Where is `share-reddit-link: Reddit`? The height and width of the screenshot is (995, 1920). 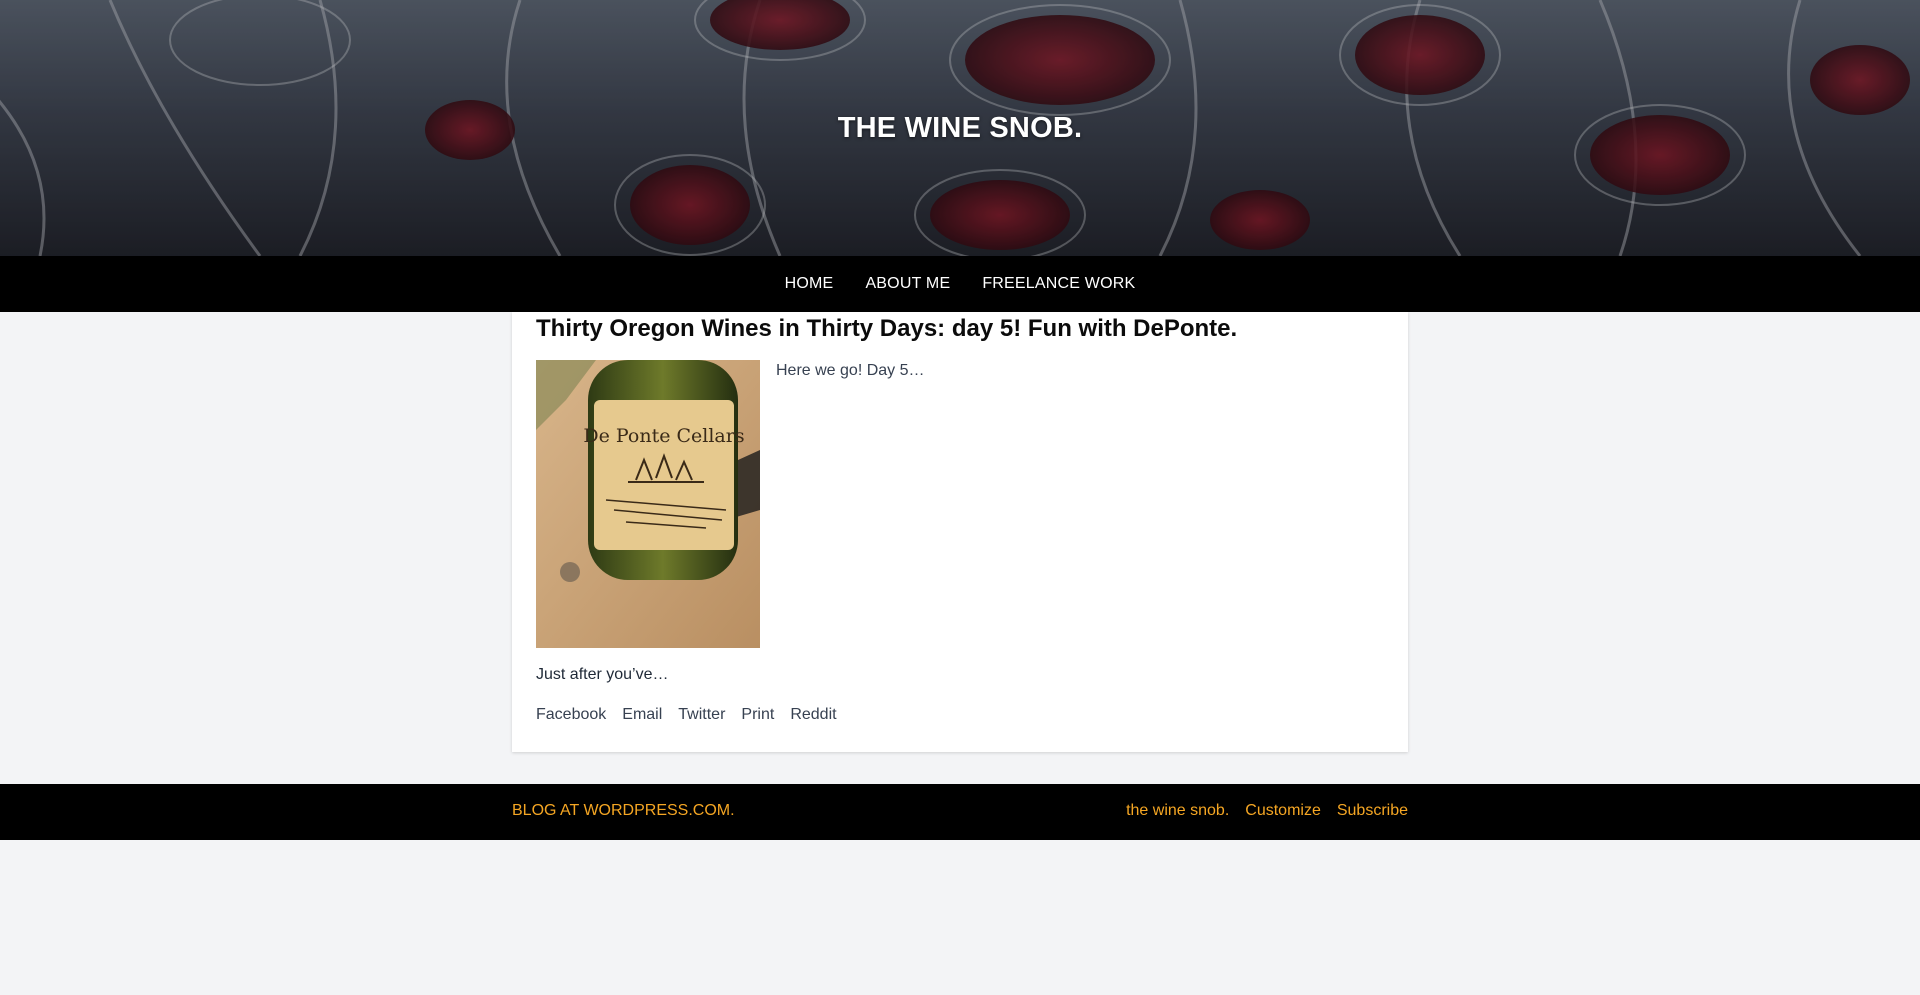
share-reddit-link: Reddit is located at coordinates (813, 715).